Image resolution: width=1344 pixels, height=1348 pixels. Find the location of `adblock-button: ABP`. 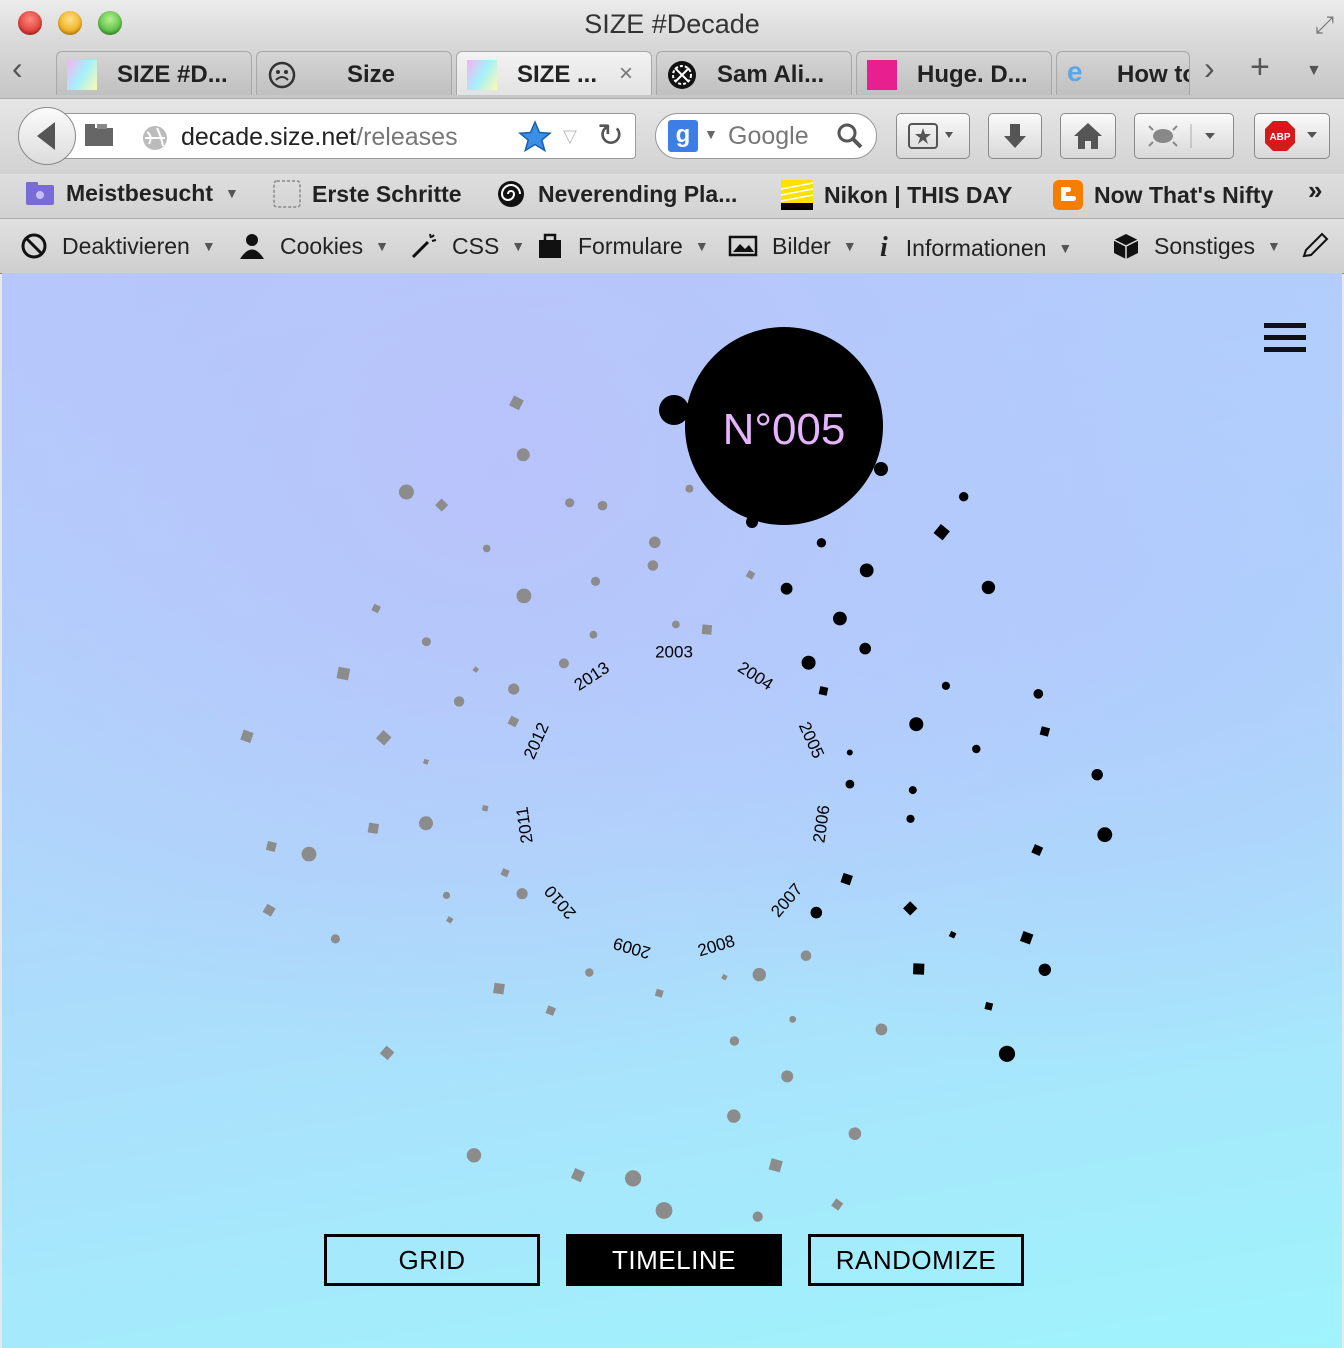

adblock-button: ABP is located at coordinates (1292, 136).